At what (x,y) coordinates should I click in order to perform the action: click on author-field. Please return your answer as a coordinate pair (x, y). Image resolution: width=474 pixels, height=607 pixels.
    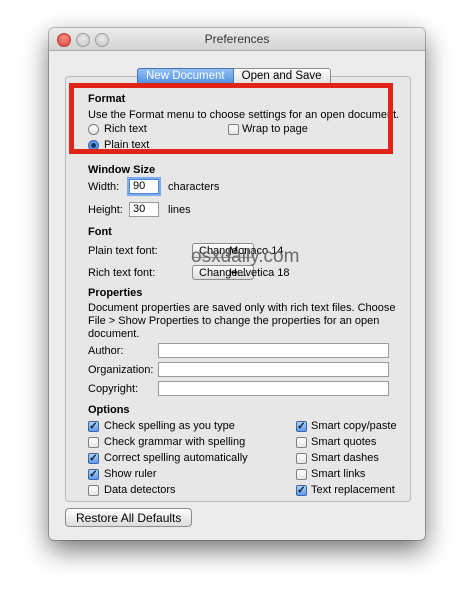
    Looking at the image, I should click on (273, 350).